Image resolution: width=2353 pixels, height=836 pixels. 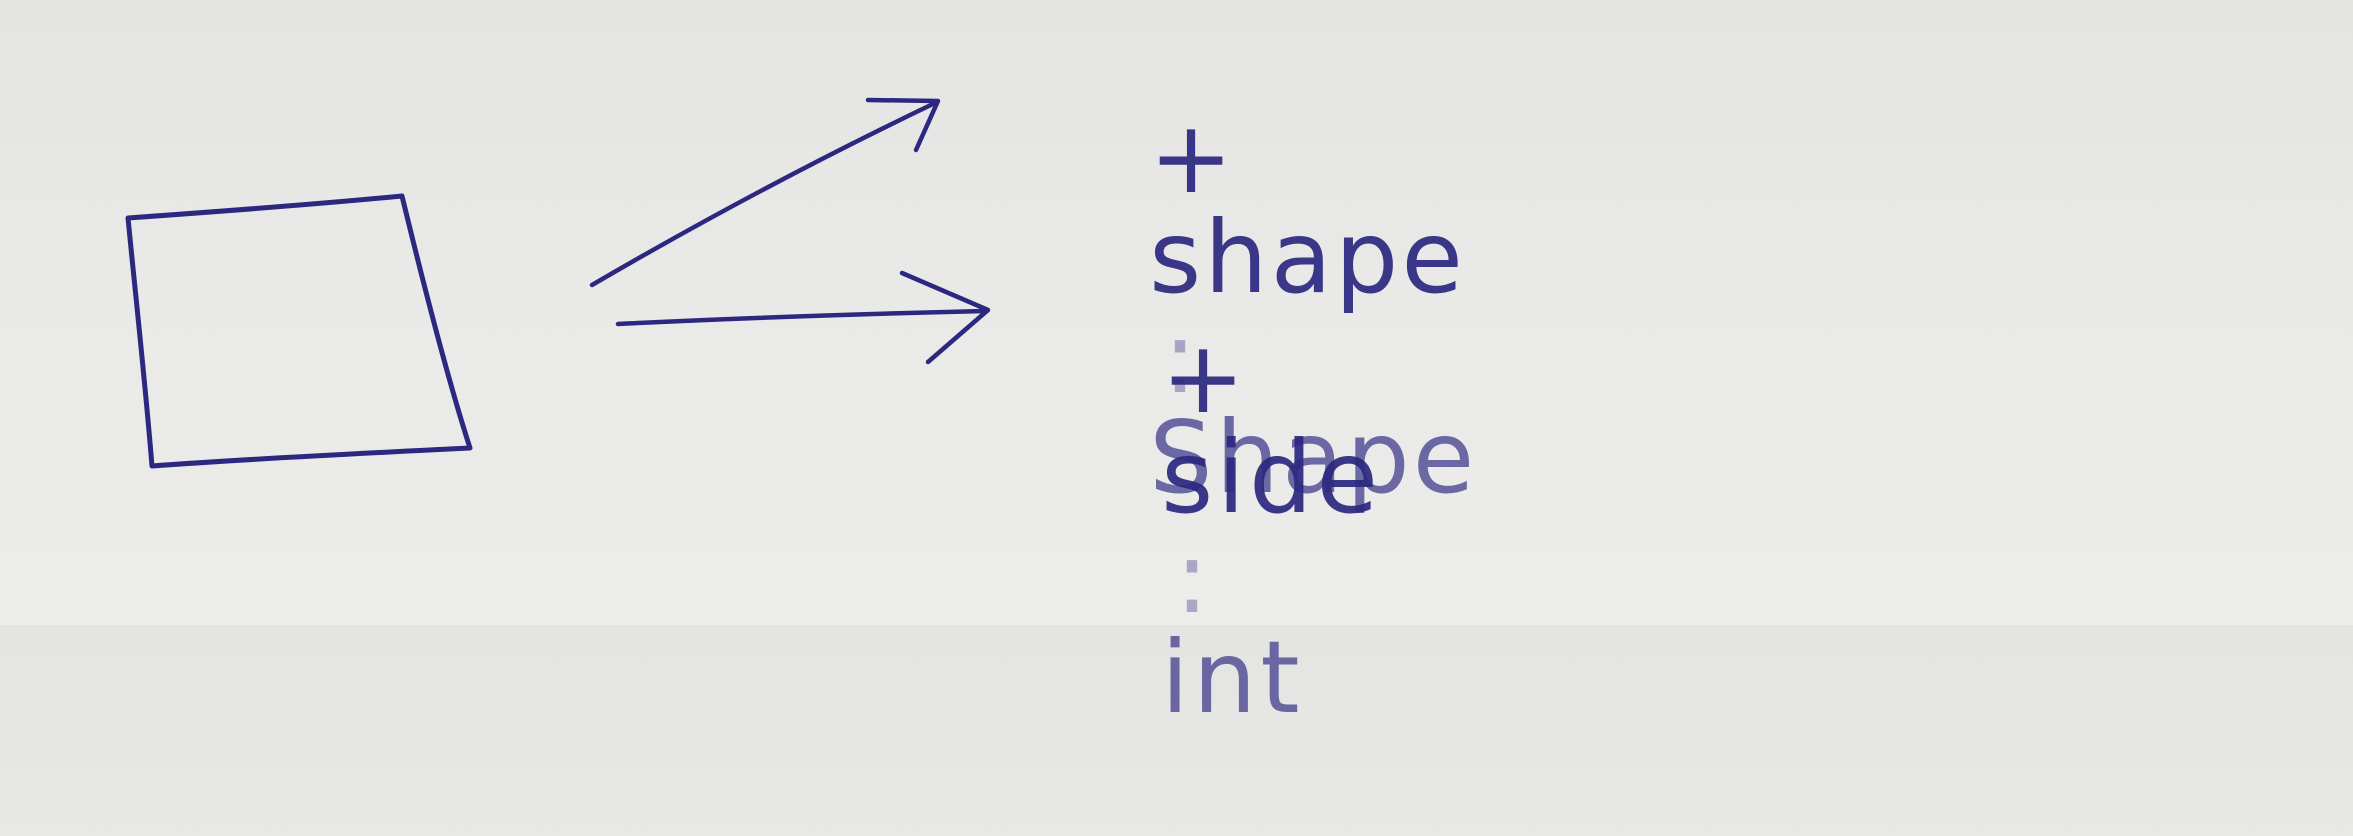 I want to click on arrow-line-side, so click(x=801, y=317).